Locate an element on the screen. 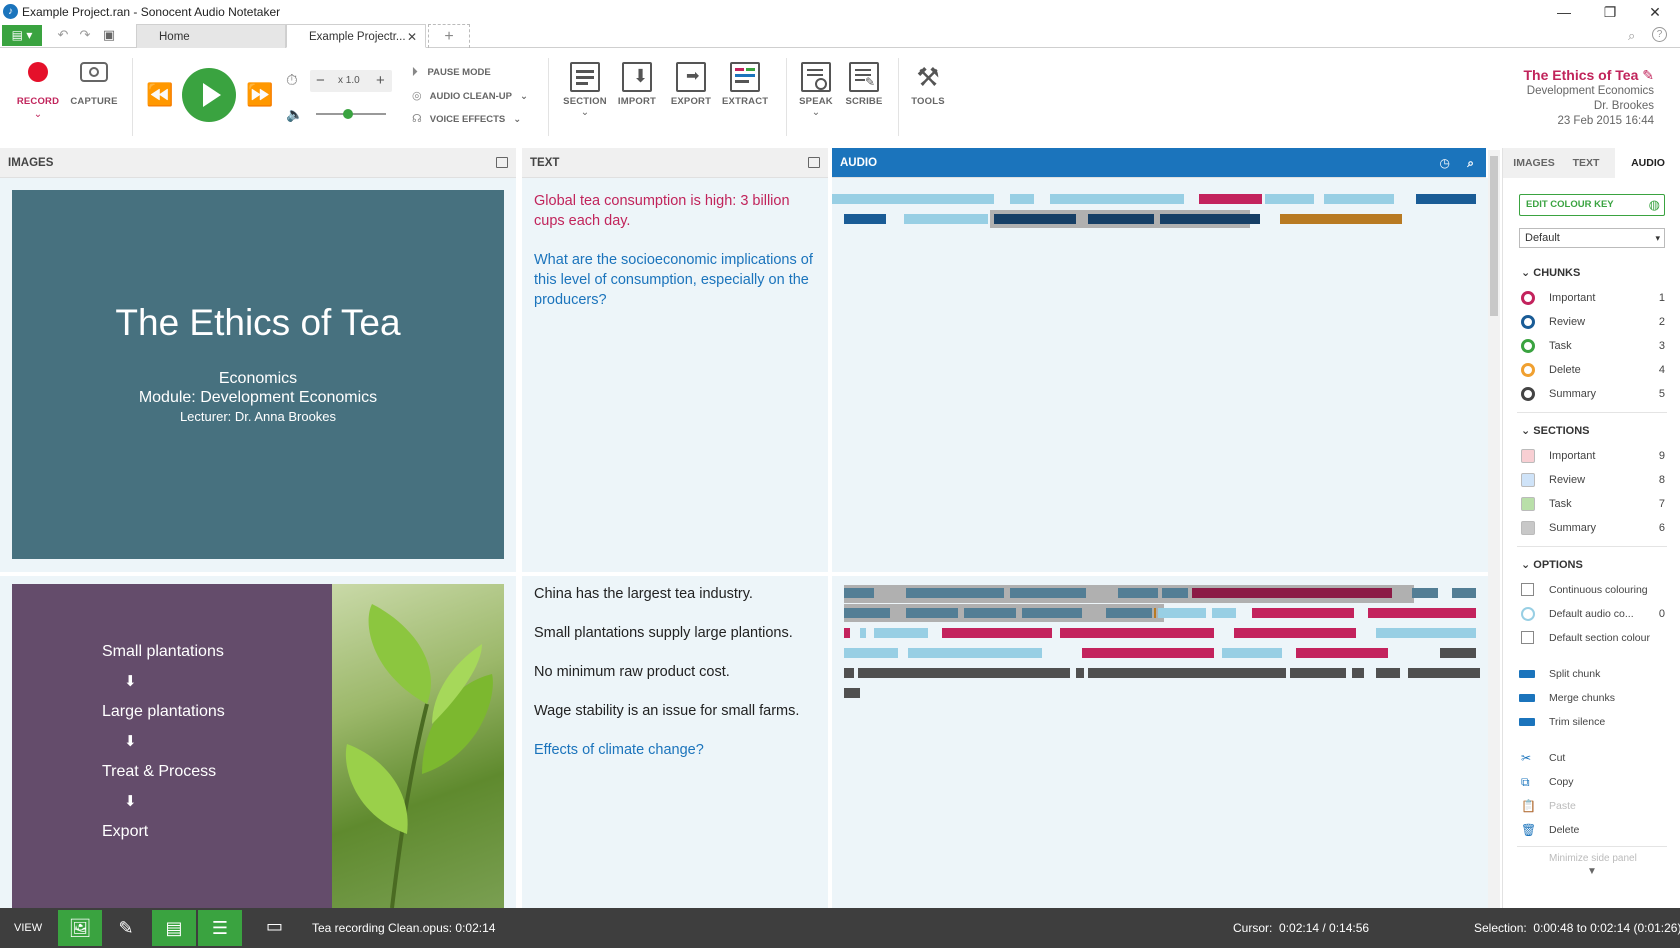  chunks-section-header: ⌄ CHUNKS is located at coordinates (1550, 272).